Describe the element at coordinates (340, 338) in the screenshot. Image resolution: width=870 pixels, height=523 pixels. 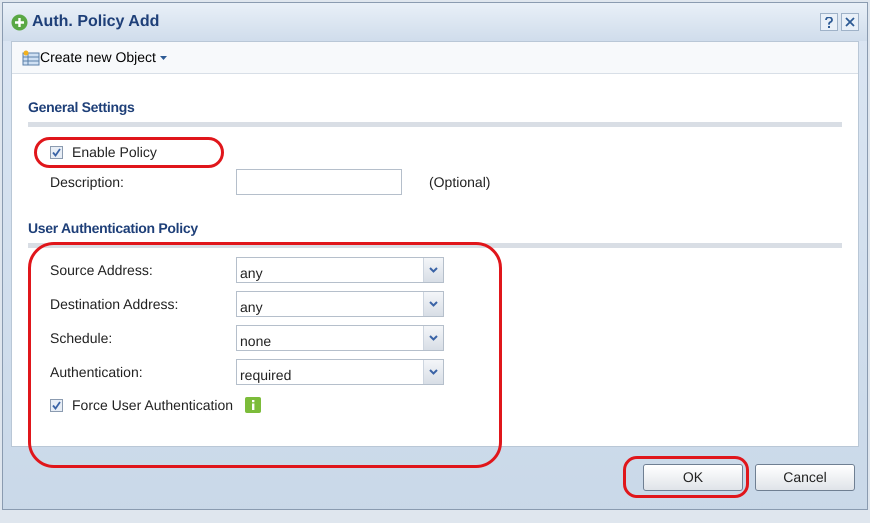
I see `dropdown: none` at that location.